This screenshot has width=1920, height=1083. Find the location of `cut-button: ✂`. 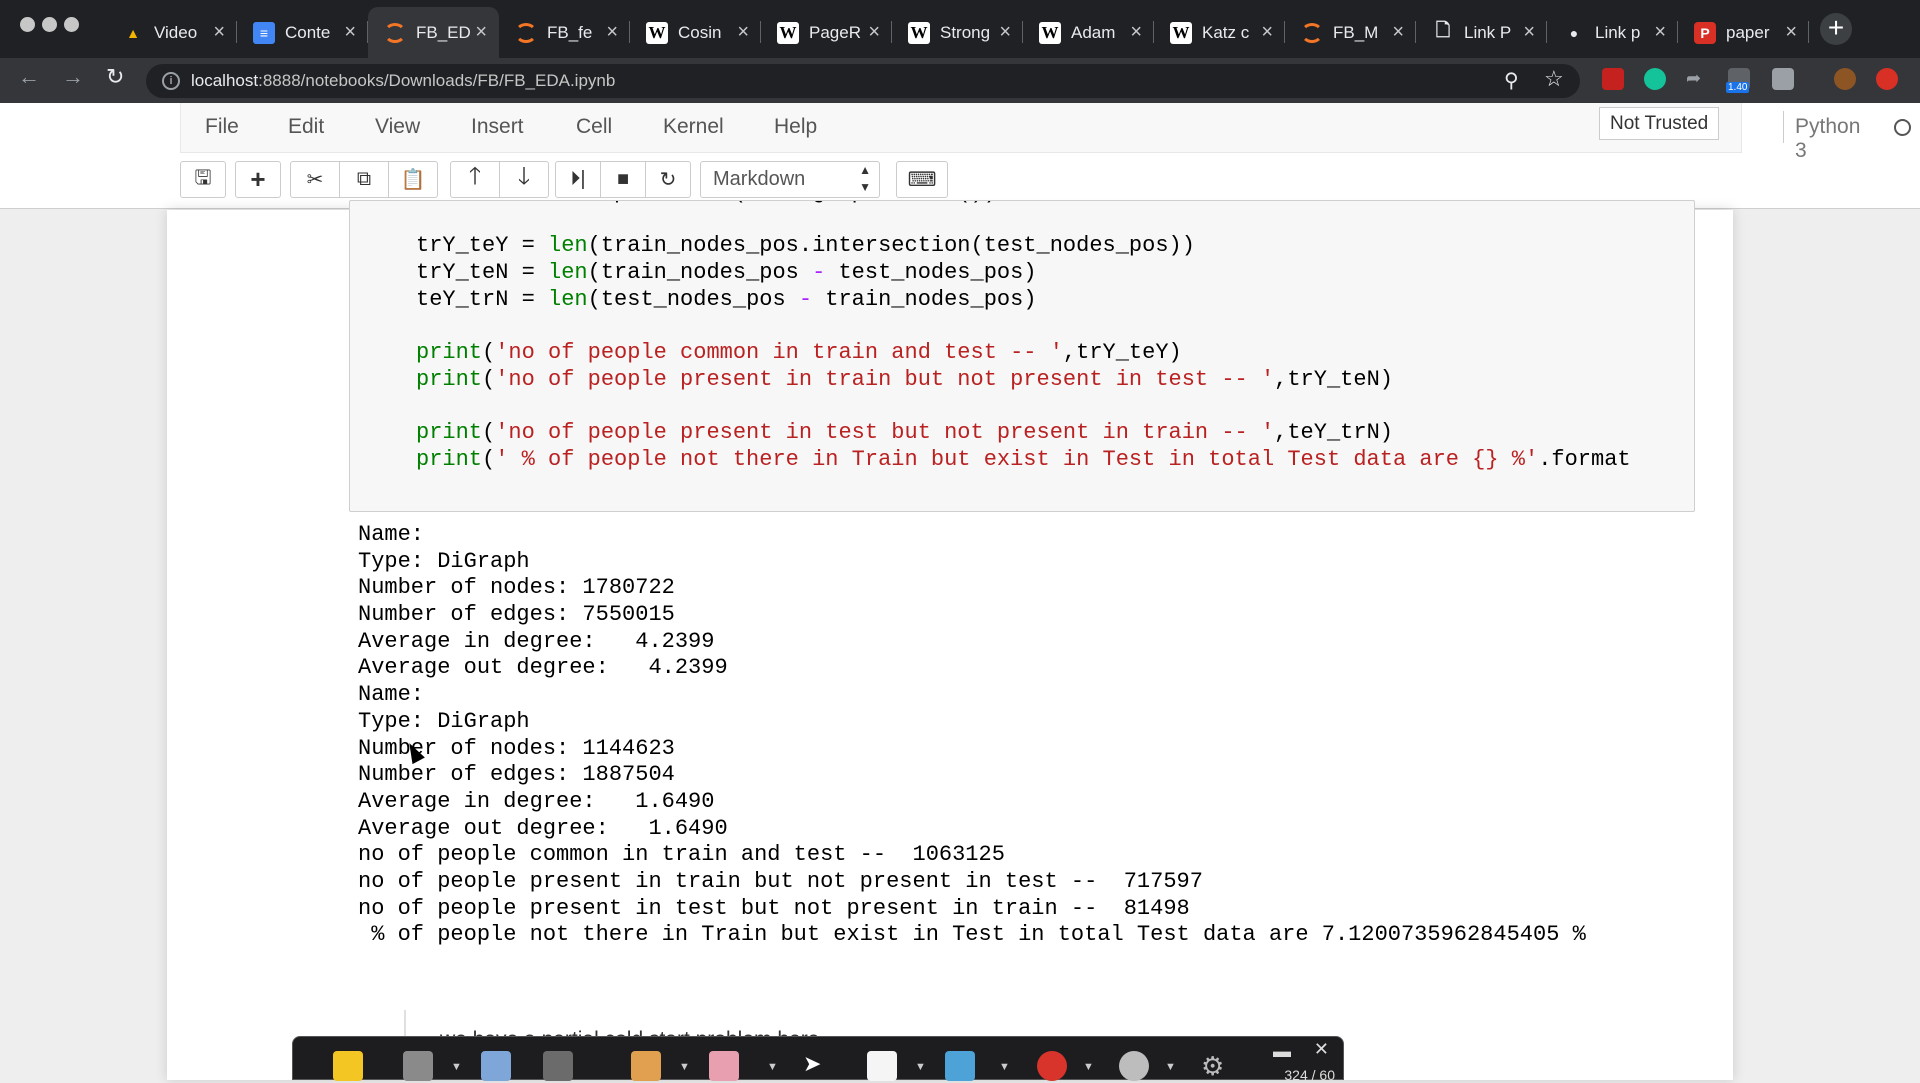

cut-button: ✂ is located at coordinates (315, 179).